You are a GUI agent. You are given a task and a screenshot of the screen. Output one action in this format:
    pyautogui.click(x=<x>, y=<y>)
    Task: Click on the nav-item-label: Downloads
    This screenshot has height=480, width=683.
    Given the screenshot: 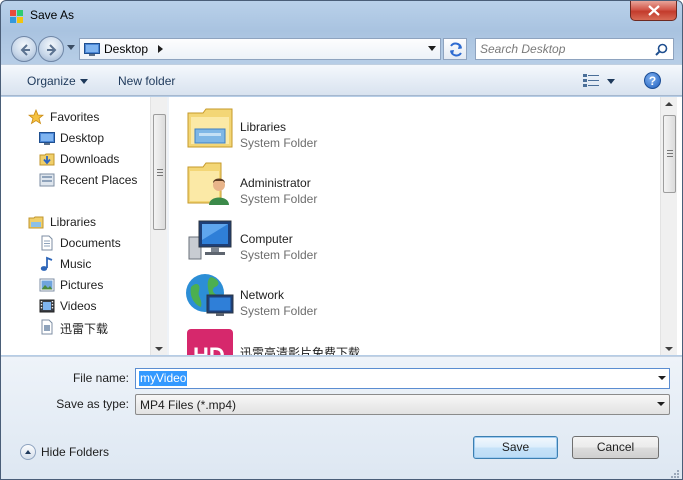 What is the action you would take?
    pyautogui.click(x=90, y=159)
    